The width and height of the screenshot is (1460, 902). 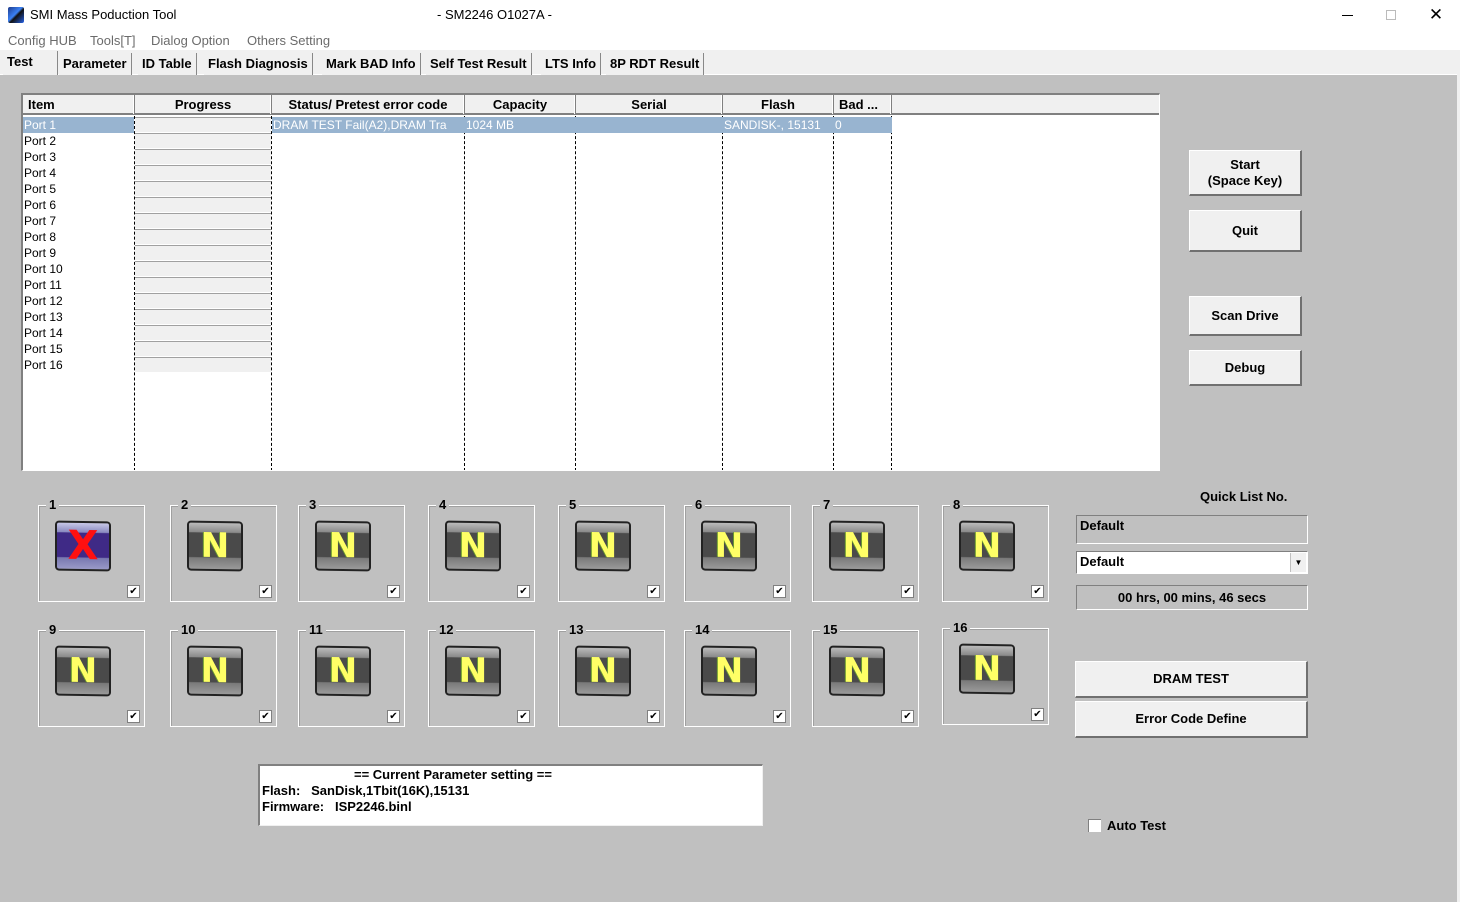 What do you see at coordinates (1191, 679) in the screenshot?
I see `dram-test-button: DRAM TEST` at bounding box center [1191, 679].